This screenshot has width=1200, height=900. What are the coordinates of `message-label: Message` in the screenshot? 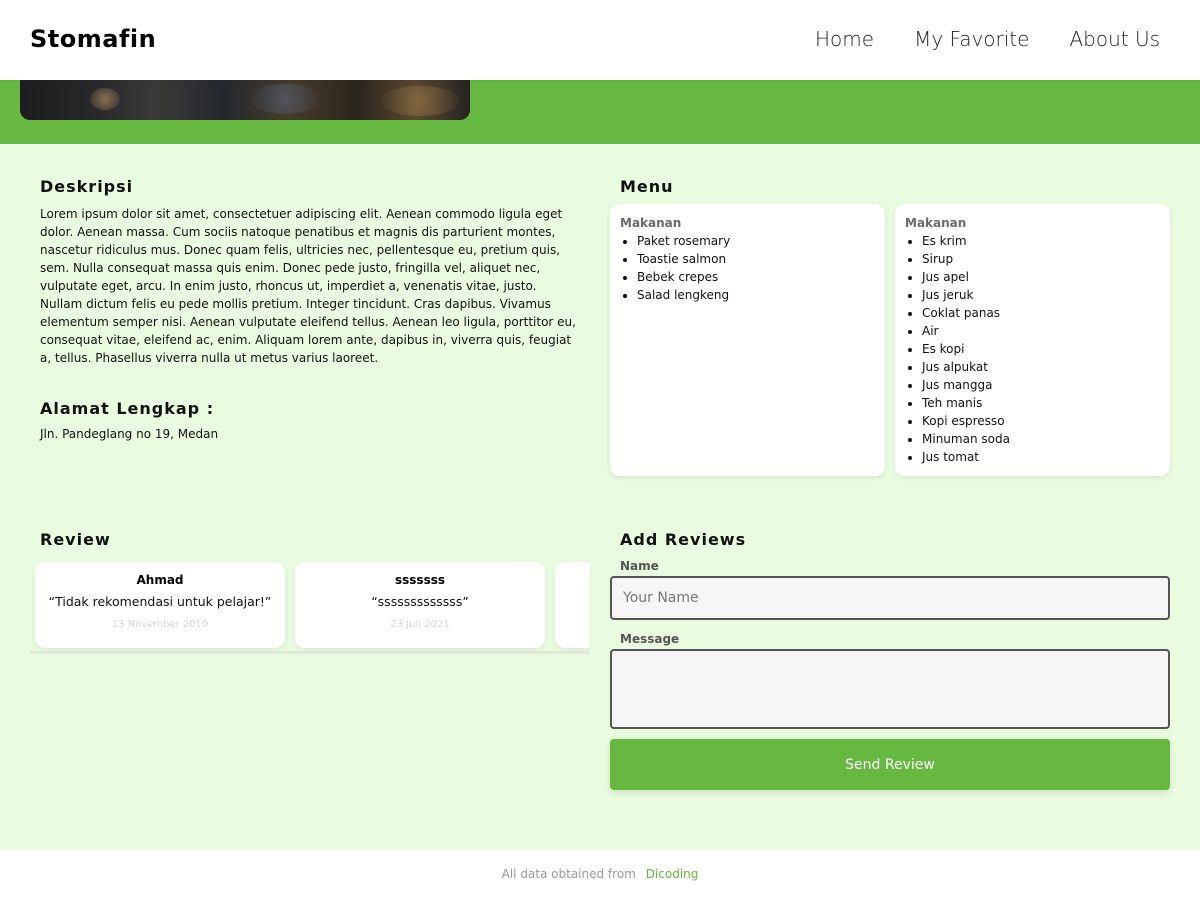 It's located at (650, 639).